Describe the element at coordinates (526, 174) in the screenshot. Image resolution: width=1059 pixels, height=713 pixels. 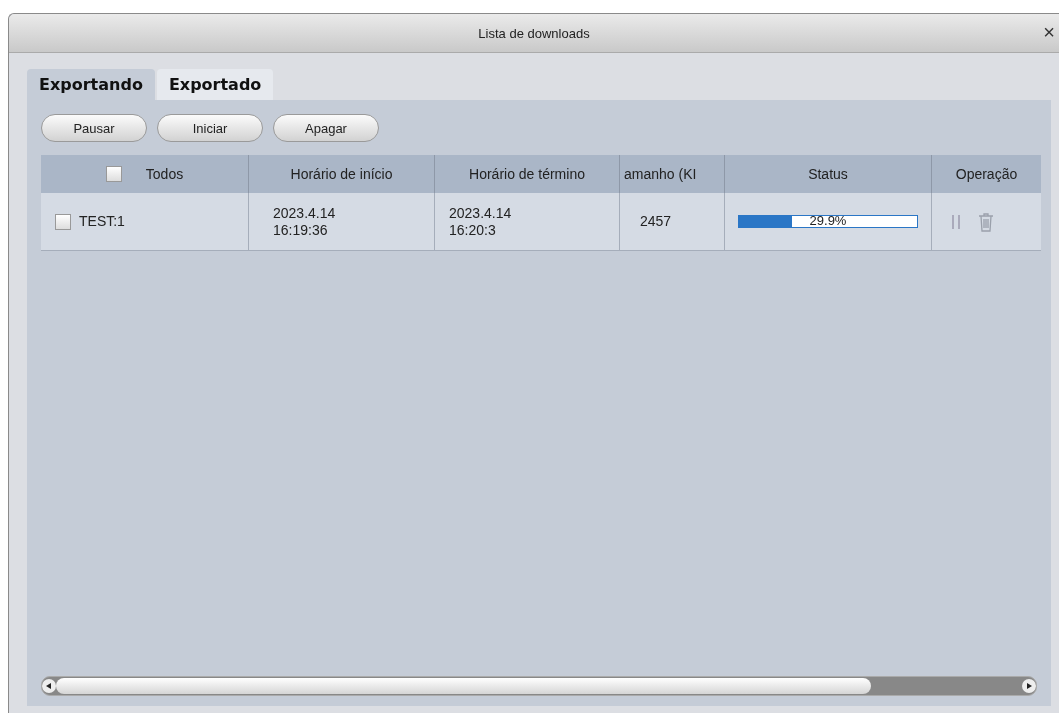
I see `column-header: Horário de término` at that location.